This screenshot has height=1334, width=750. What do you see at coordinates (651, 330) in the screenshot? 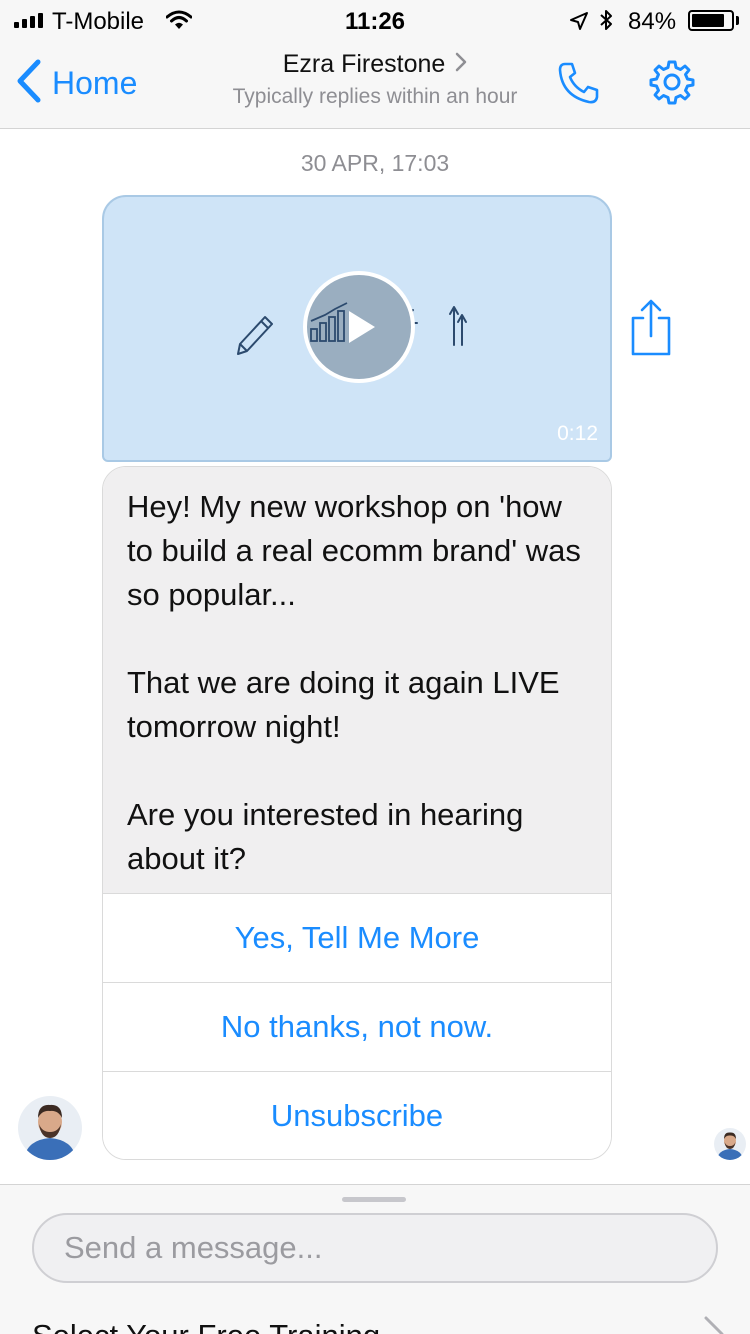
I see `share-icon` at bounding box center [651, 330].